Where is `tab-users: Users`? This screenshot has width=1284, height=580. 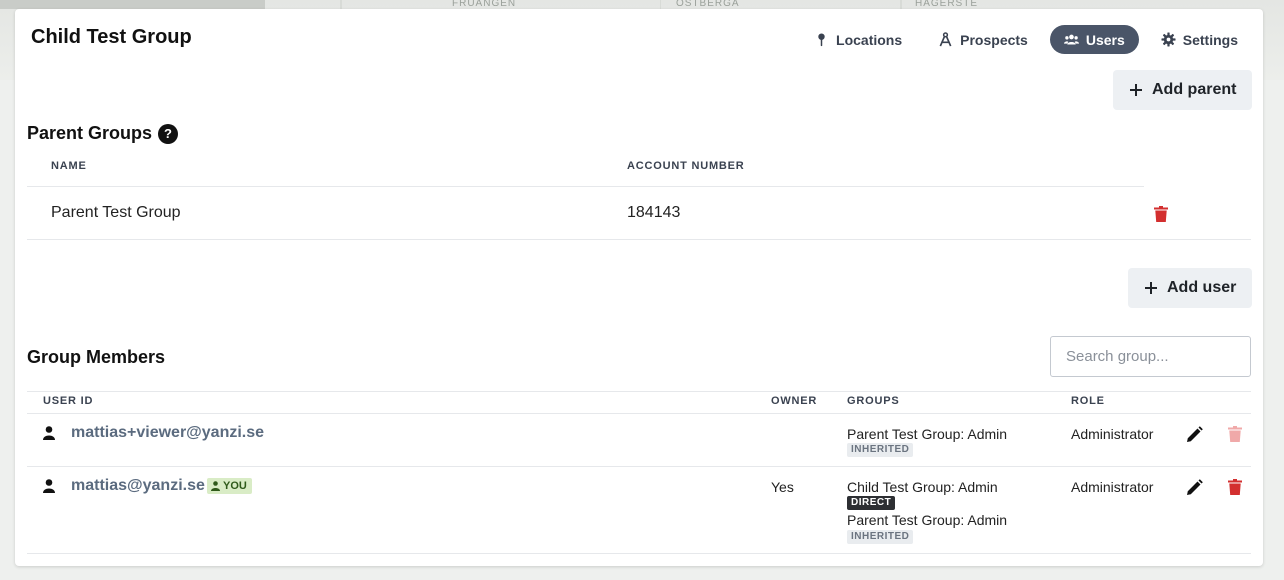
tab-users: Users is located at coordinates (1094, 39).